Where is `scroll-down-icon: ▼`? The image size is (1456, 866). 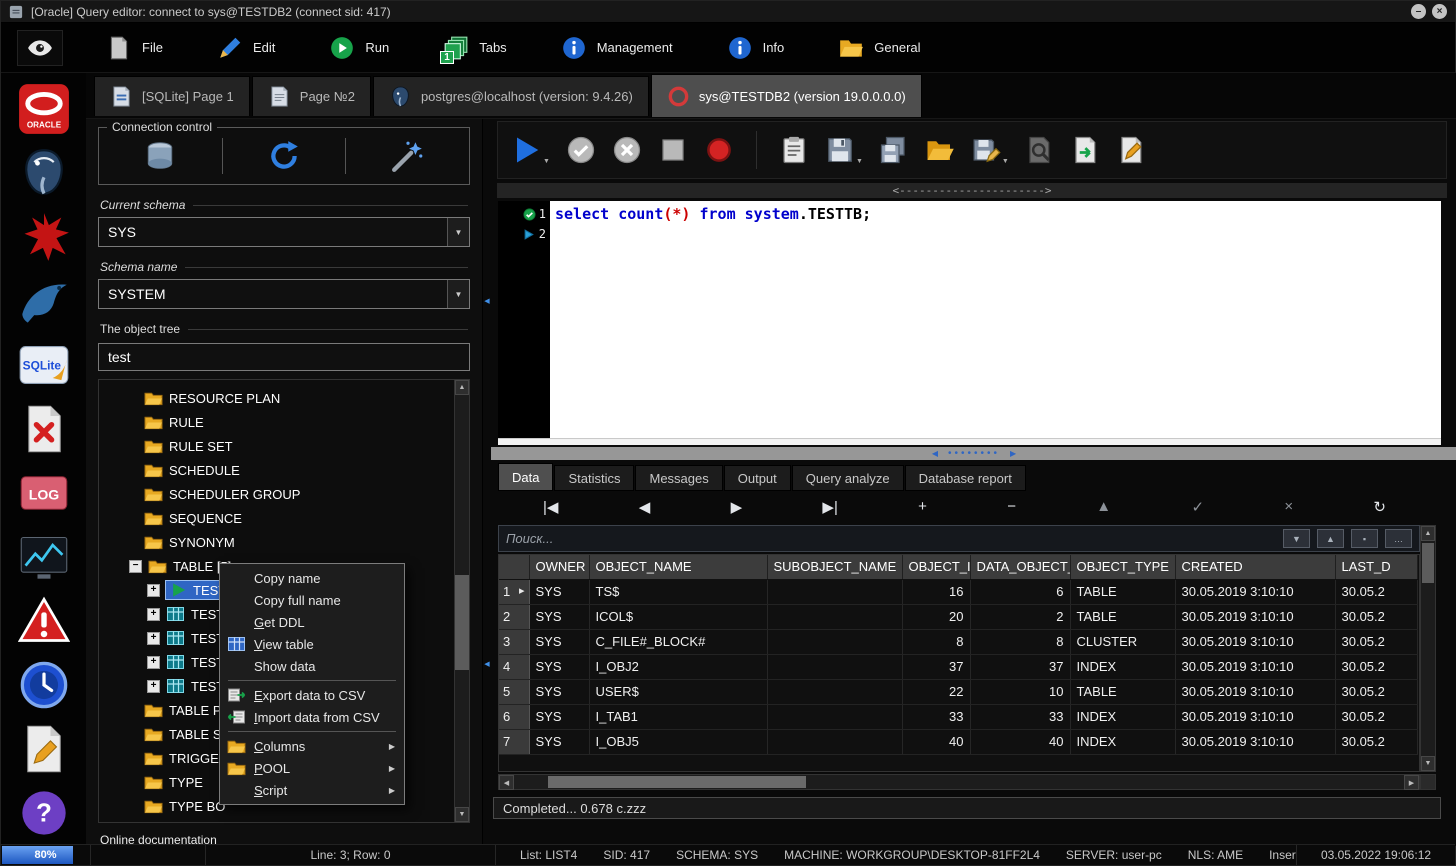
scroll-down-icon: ▼ is located at coordinates (462, 814).